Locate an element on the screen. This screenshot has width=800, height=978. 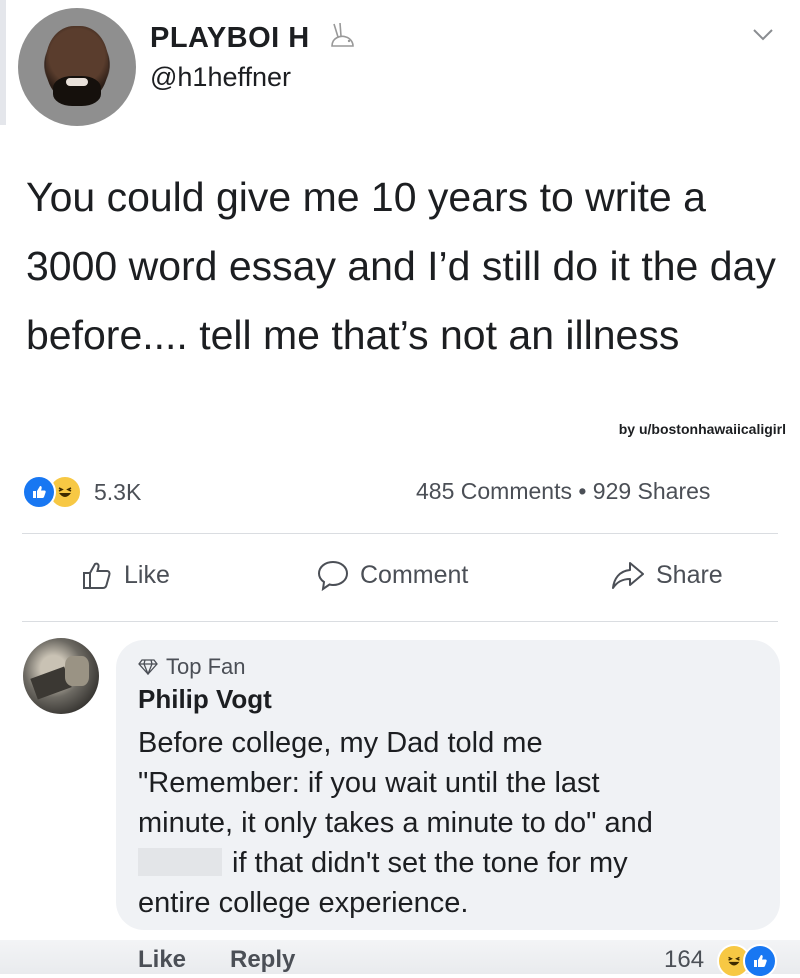
comment-button: Comment is located at coordinates (392, 575).